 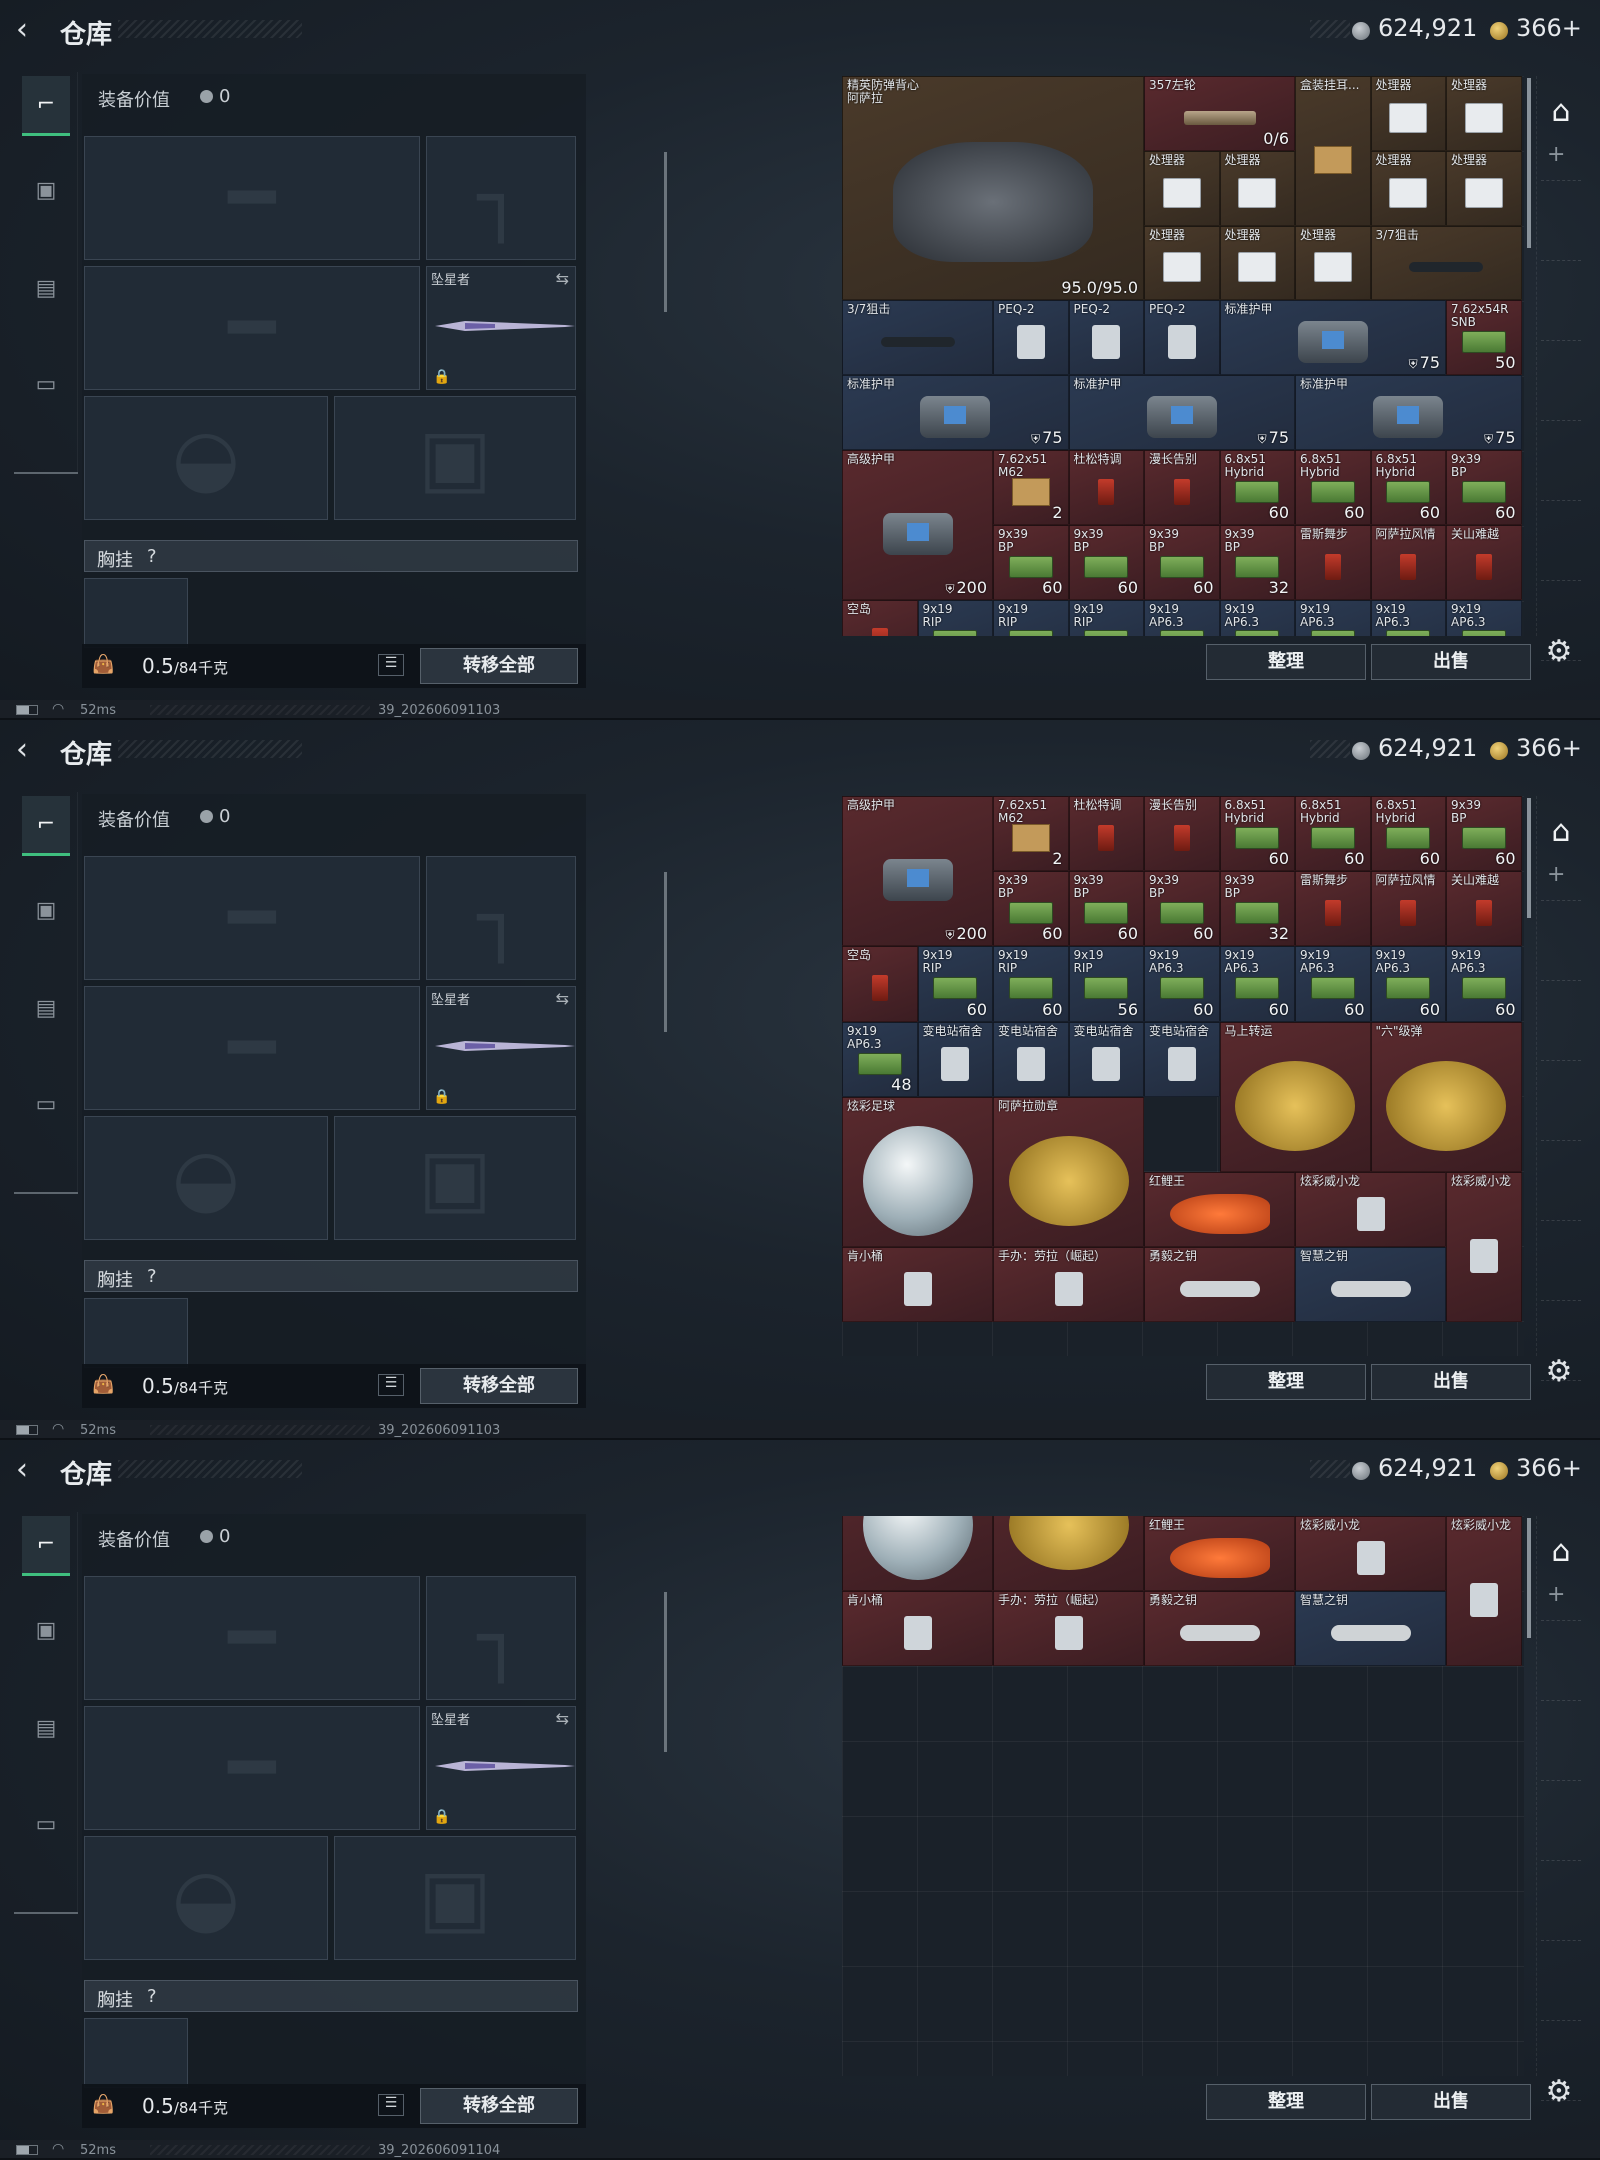 I want to click on tab-weapons: ⌐, so click(x=46, y=826).